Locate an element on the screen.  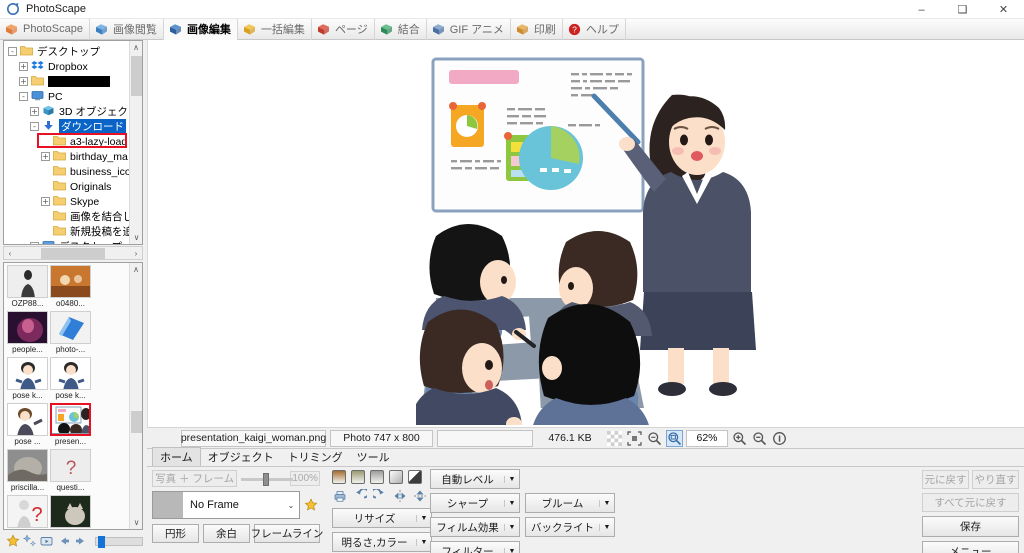
tree-item-7: a3-lazy-load is located at coordinates (73, 141).